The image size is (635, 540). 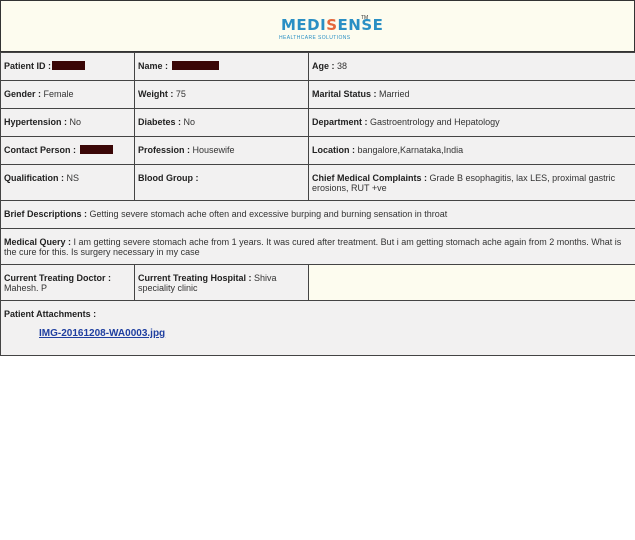 I want to click on empty-cell, so click(x=471, y=282).